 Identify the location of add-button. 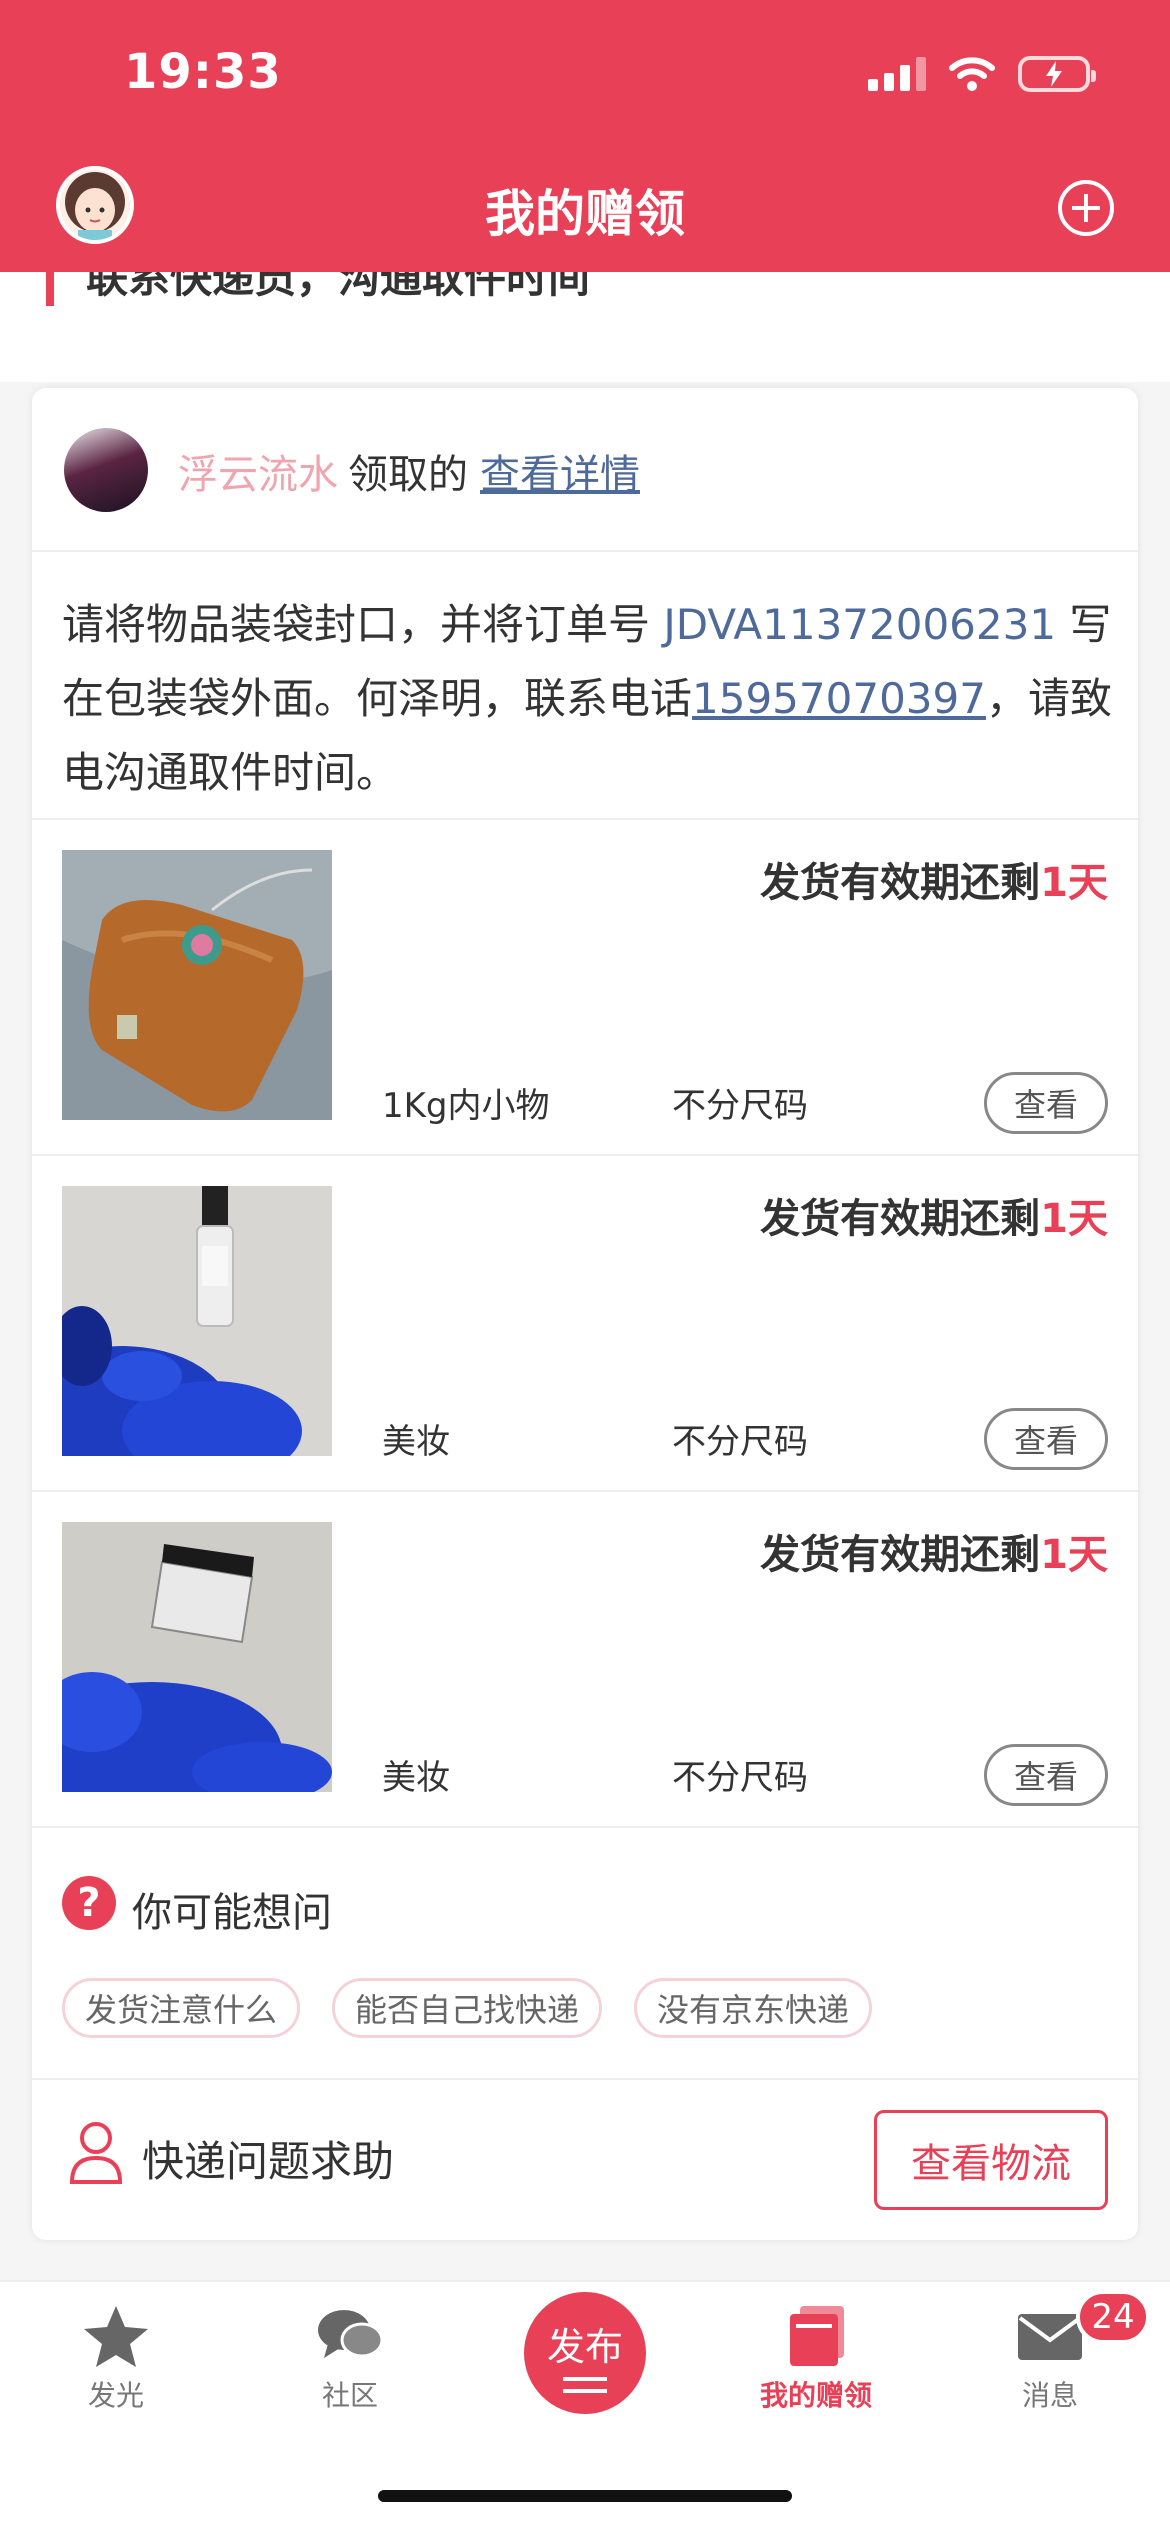
(1086, 208).